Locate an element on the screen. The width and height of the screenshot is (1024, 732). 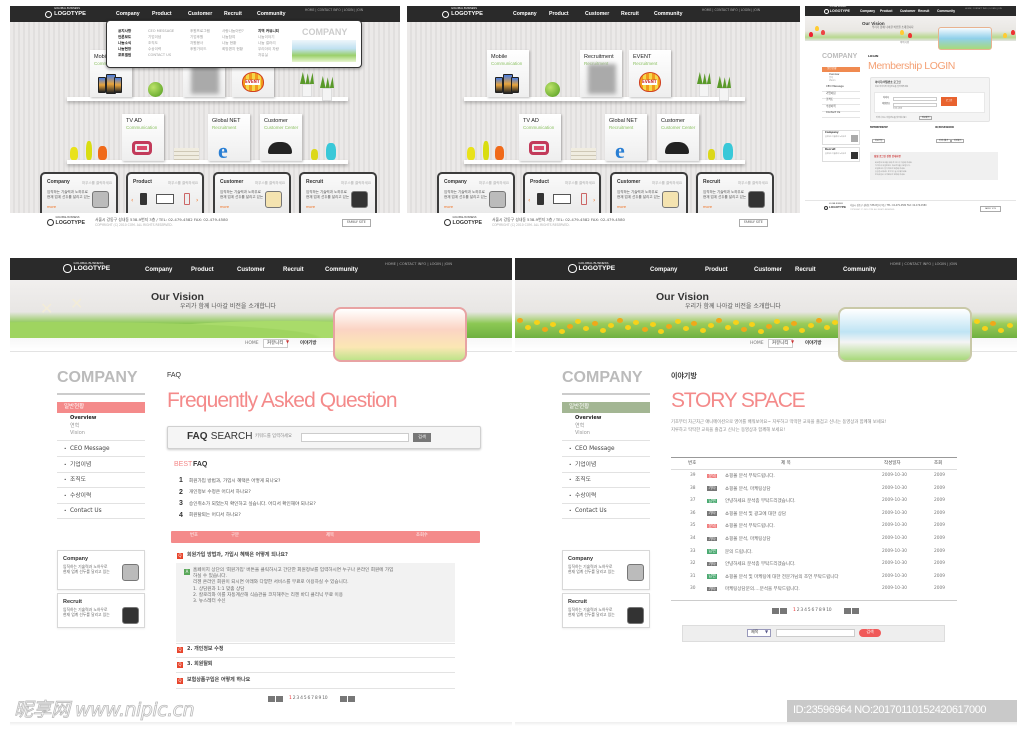
faq-question: 2. 개인정보 수정 is located at coordinates (205, 649).